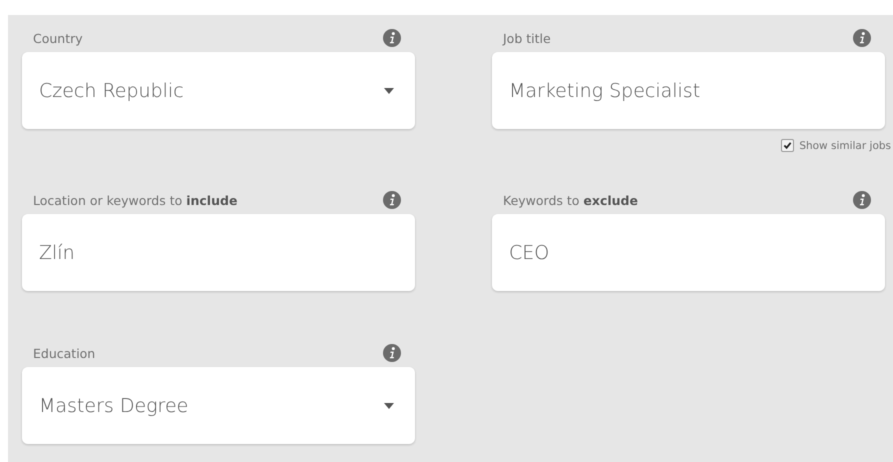  I want to click on checkbox-label: Show similar jobs, so click(845, 146).